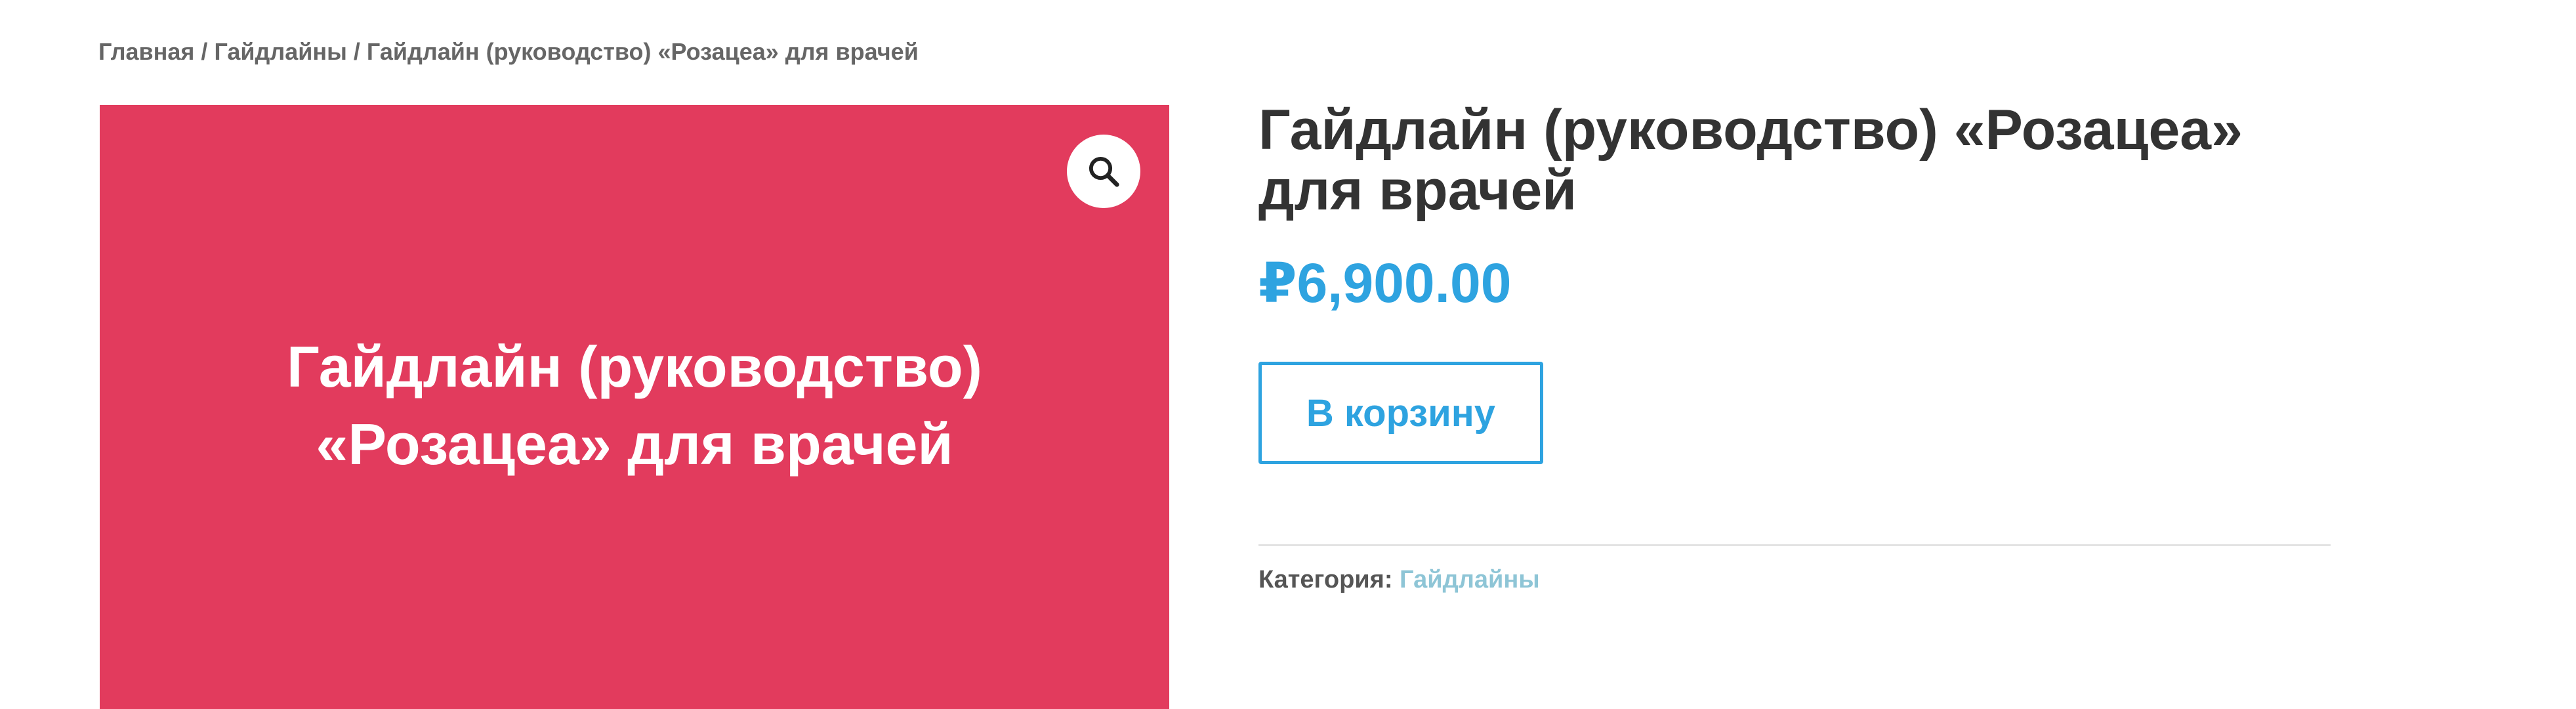 Image resolution: width=2576 pixels, height=709 pixels. I want to click on product-price: ₽6,900.00, so click(1385, 283).